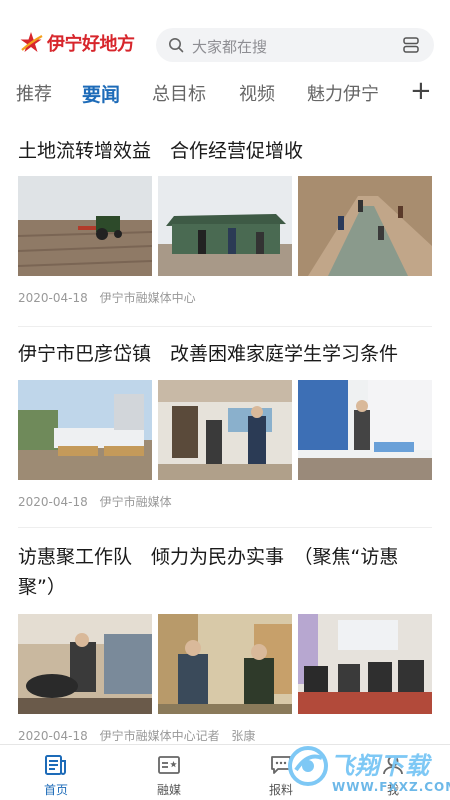  Describe the element at coordinates (85, 430) in the screenshot. I see `courtyard-desks-photo` at that location.